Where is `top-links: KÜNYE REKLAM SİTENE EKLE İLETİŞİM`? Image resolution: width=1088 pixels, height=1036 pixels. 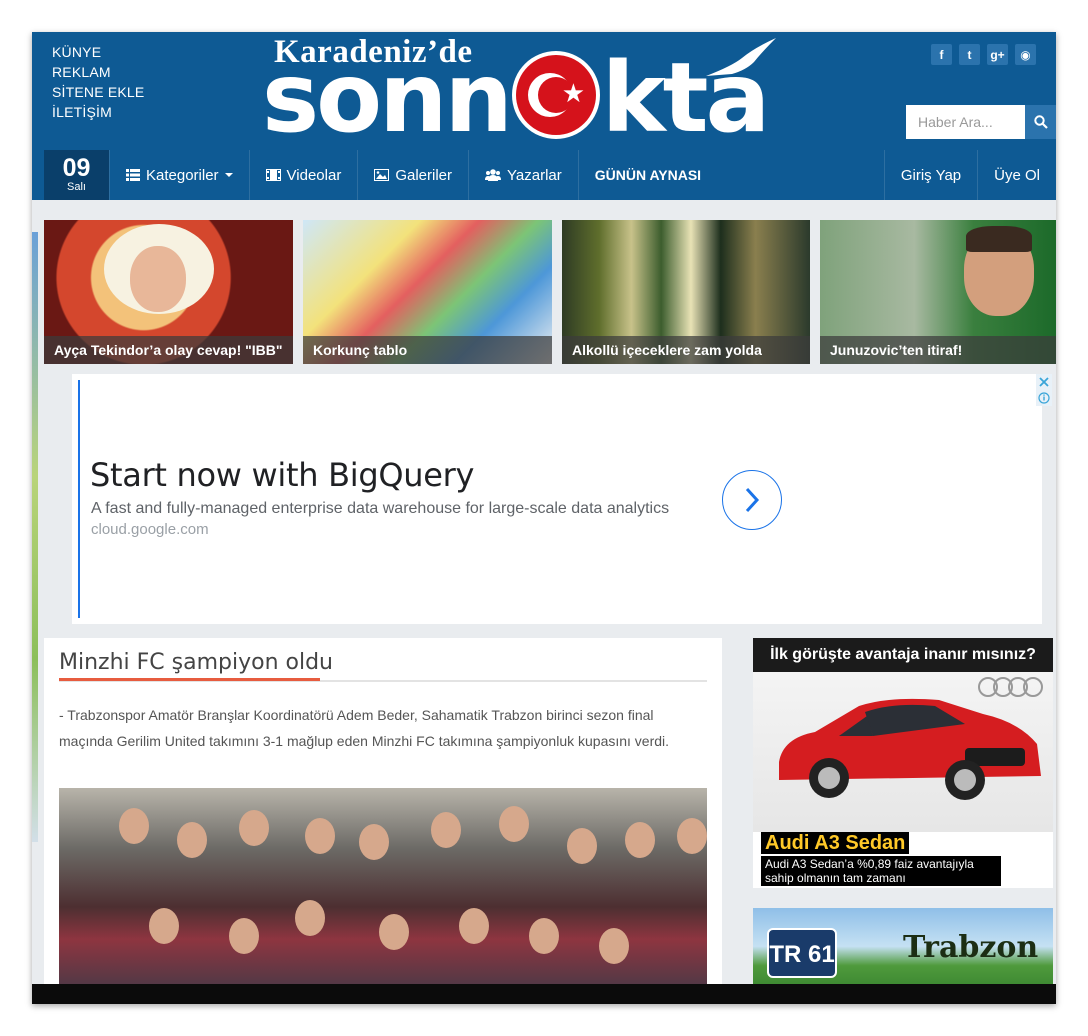 top-links: KÜNYE REKLAM SİTENE EKLE İLETİŞİM is located at coordinates (98, 82).